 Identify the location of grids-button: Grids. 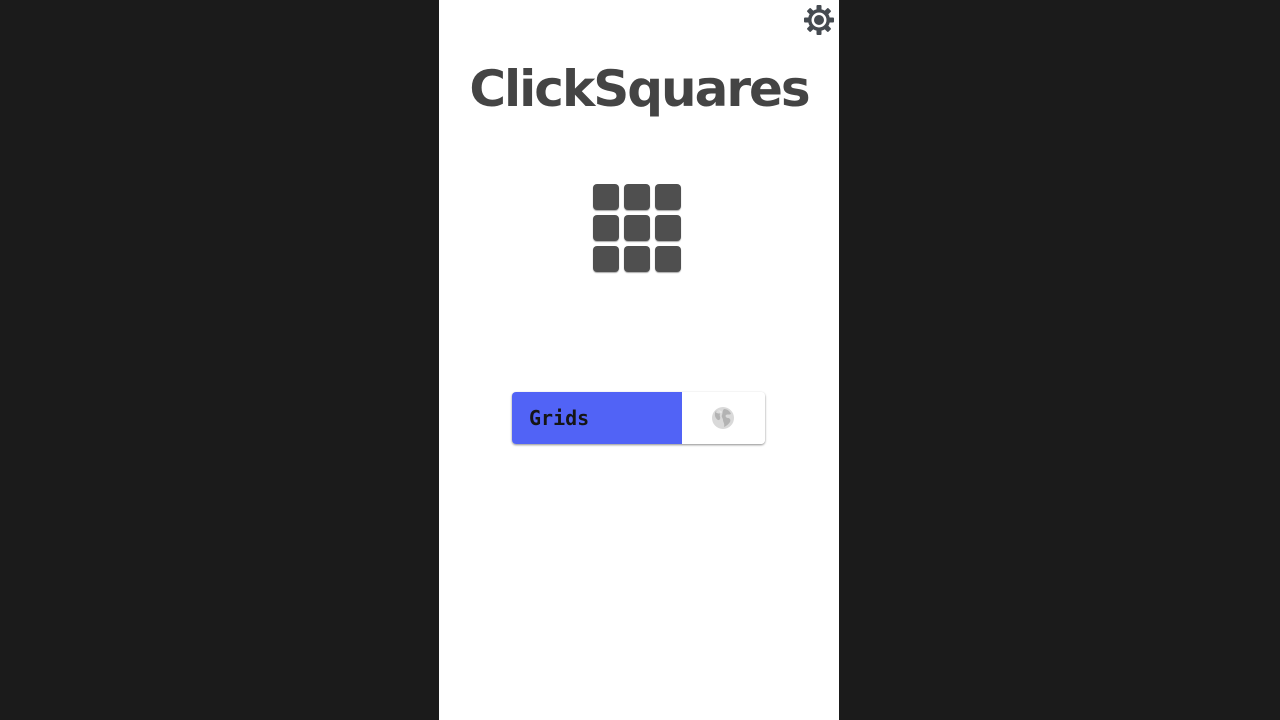
(597, 418).